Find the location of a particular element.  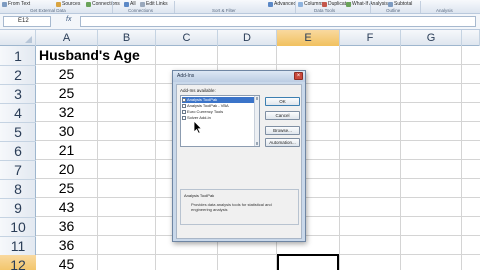

row-header-1: 1 is located at coordinates (18, 56).